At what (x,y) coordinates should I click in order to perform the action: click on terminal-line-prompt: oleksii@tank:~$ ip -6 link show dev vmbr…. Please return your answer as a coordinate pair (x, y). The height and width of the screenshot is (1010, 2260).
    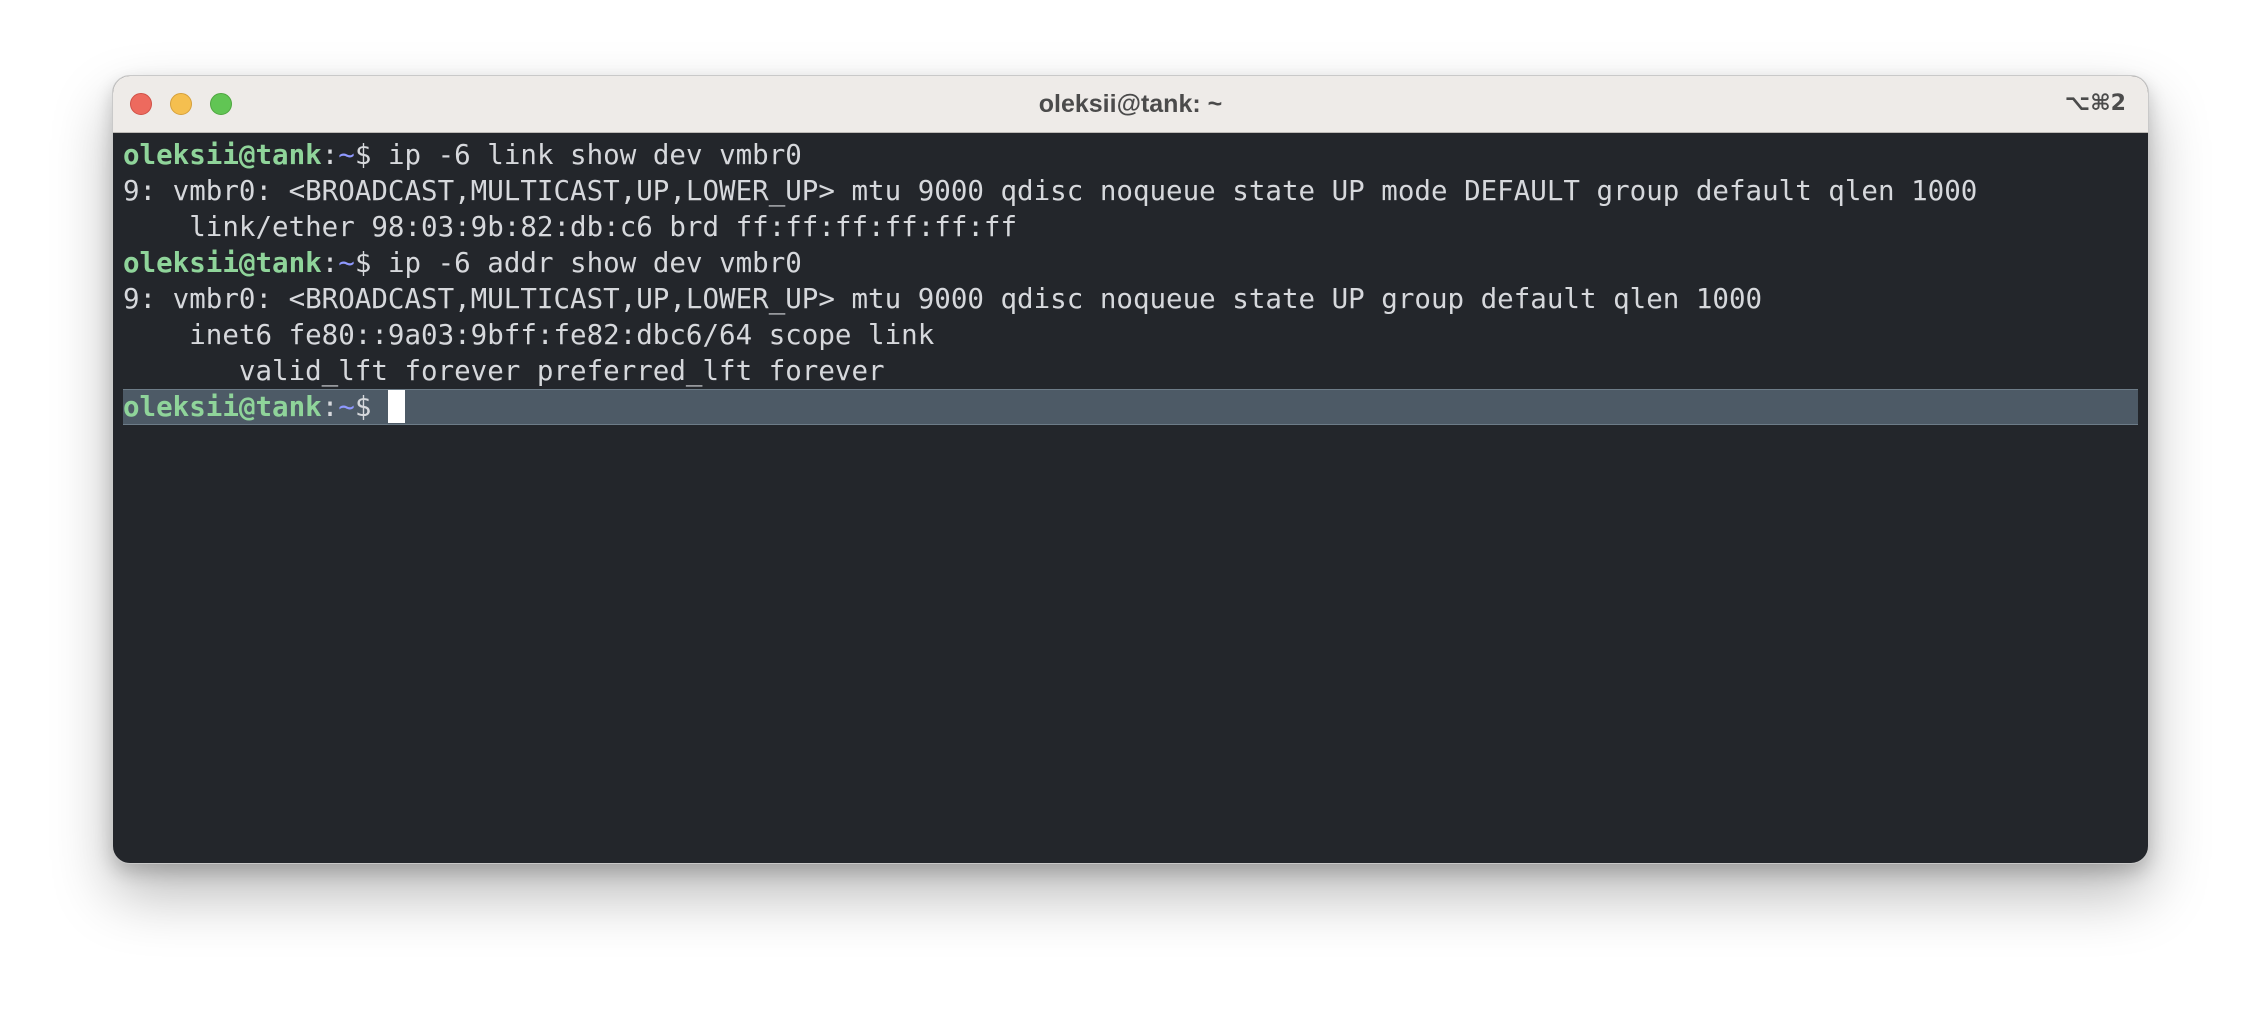
    Looking at the image, I should click on (1130, 155).